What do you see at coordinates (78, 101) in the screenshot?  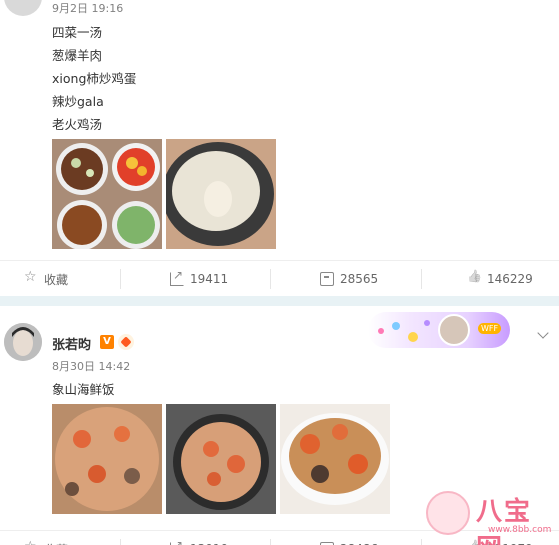 I see `post-text-line: 辣炒gala` at bounding box center [78, 101].